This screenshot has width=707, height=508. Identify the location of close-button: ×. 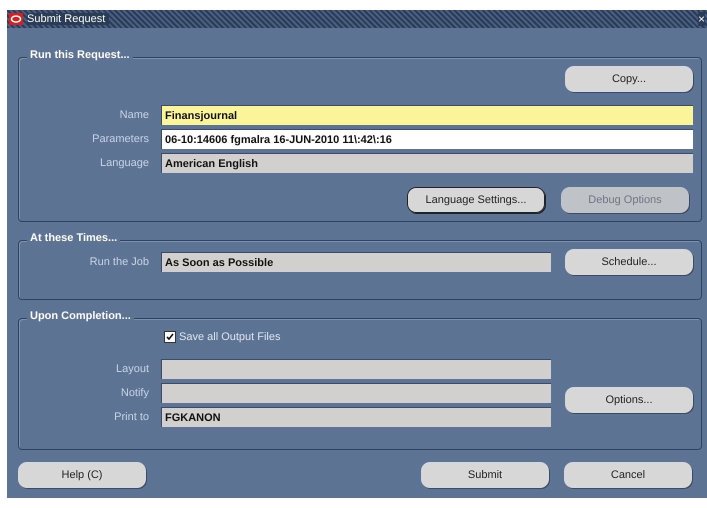
(701, 19).